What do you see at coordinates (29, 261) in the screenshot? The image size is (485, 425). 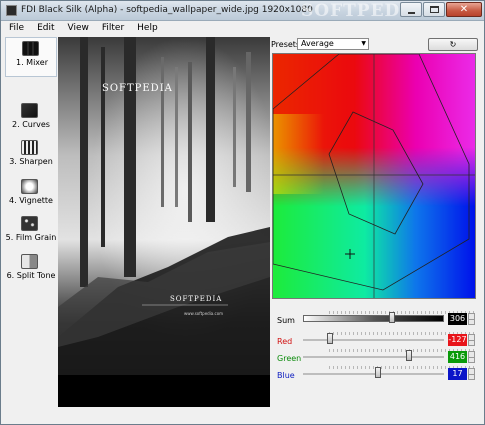 I see `split-tone-icon` at bounding box center [29, 261].